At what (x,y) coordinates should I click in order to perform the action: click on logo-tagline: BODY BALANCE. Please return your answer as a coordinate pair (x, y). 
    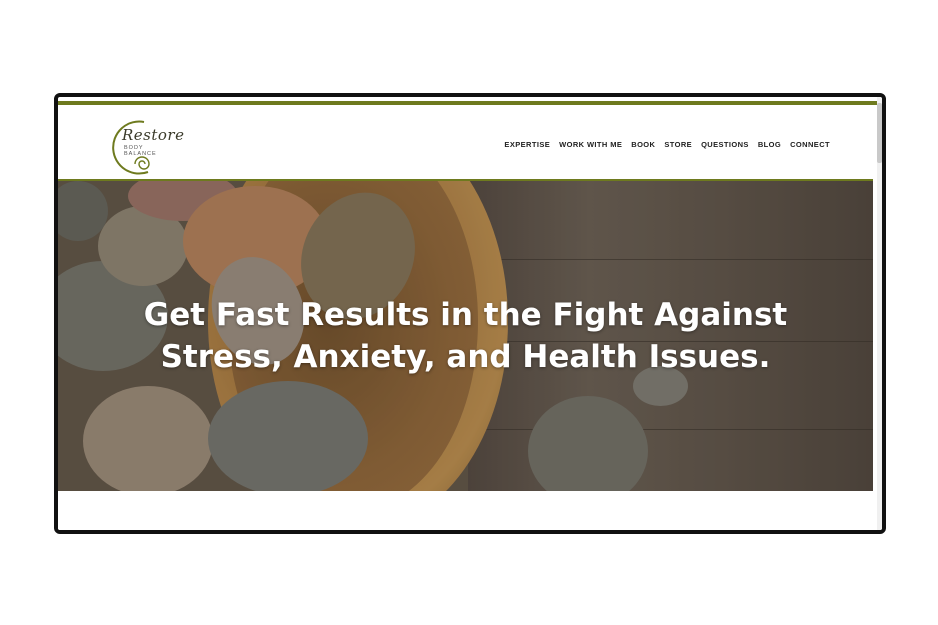
    Looking at the image, I should click on (140, 151).